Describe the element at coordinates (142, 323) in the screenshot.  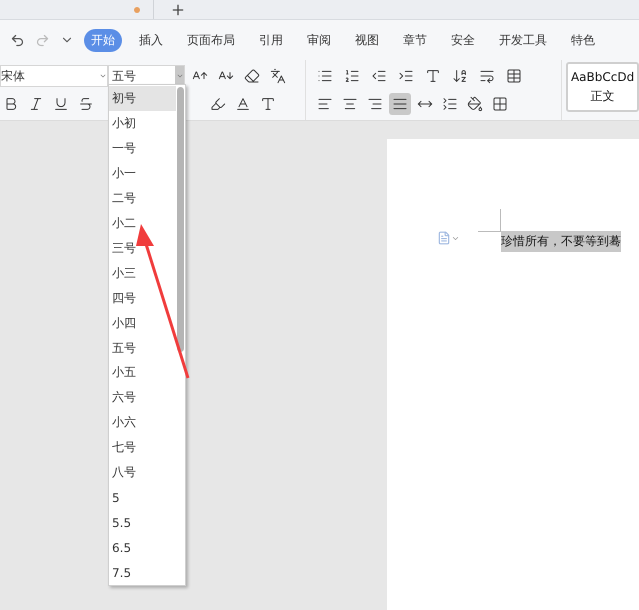
I see `font-size-option: 小四` at that location.